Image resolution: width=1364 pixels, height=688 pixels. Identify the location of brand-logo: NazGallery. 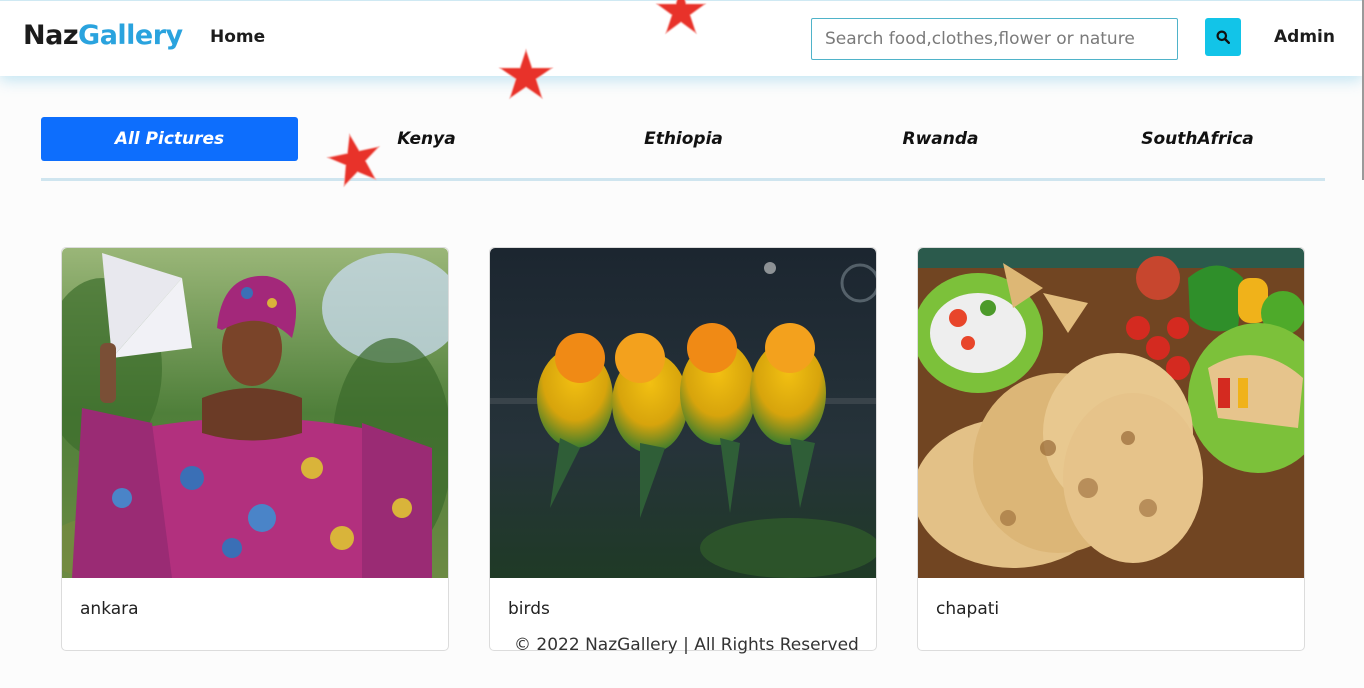
(103, 35).